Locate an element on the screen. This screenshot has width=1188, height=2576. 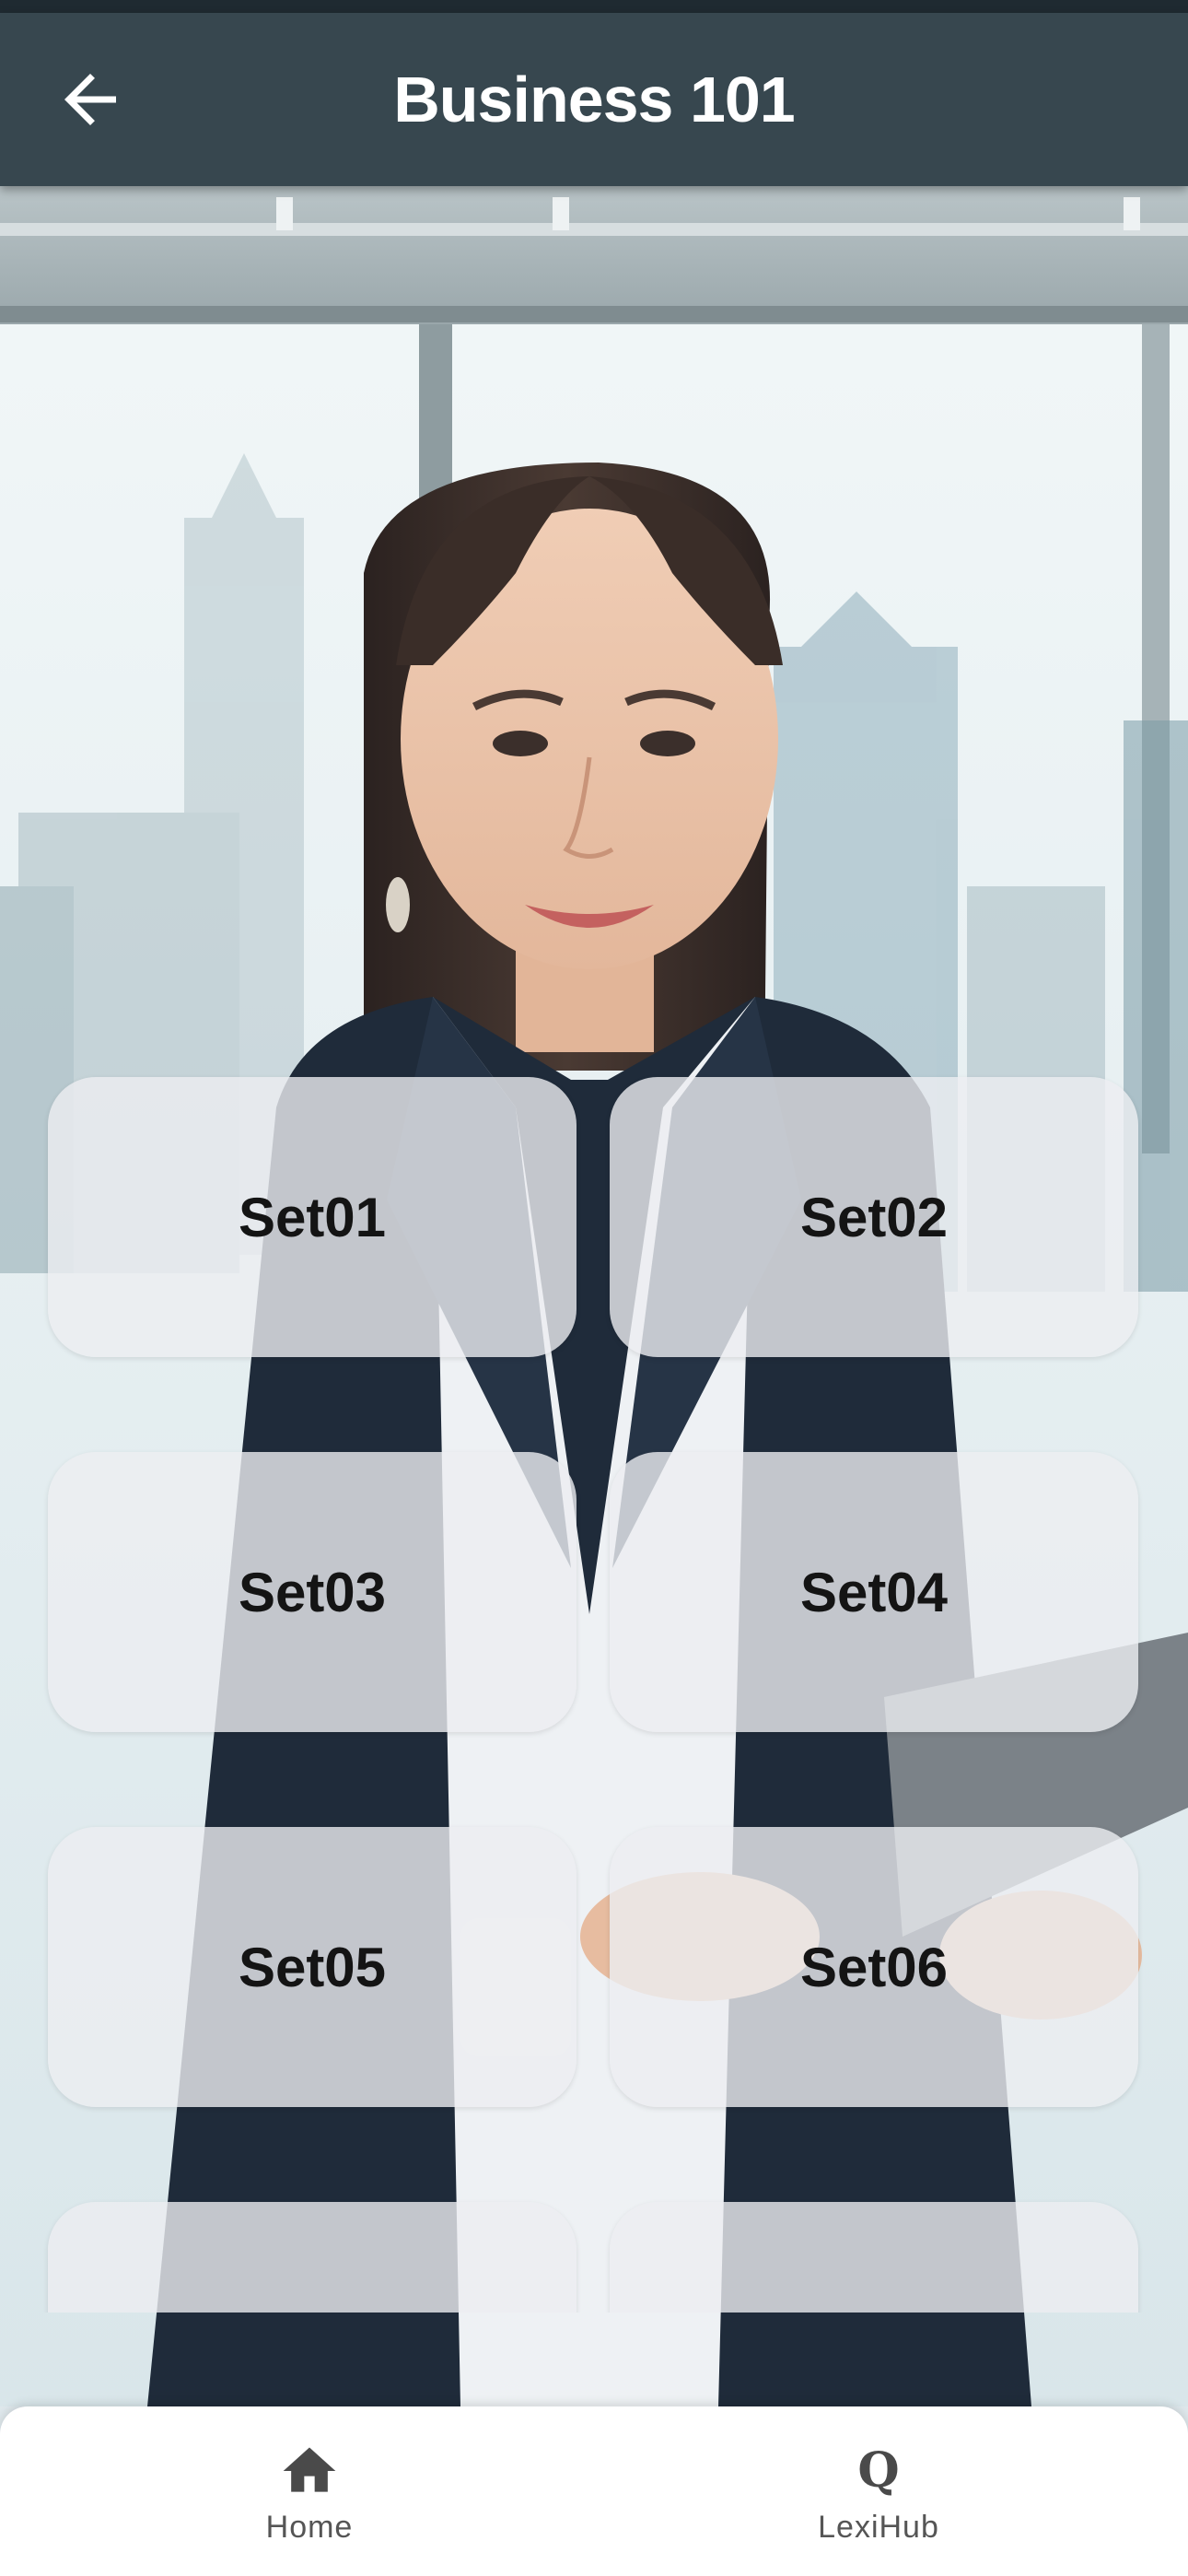
page-title: Business 101 is located at coordinates (594, 99).